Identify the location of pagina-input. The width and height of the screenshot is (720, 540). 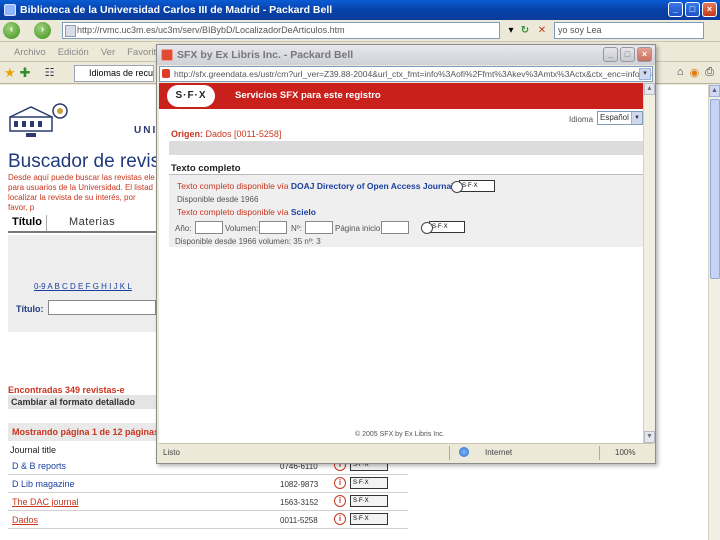
(395, 227).